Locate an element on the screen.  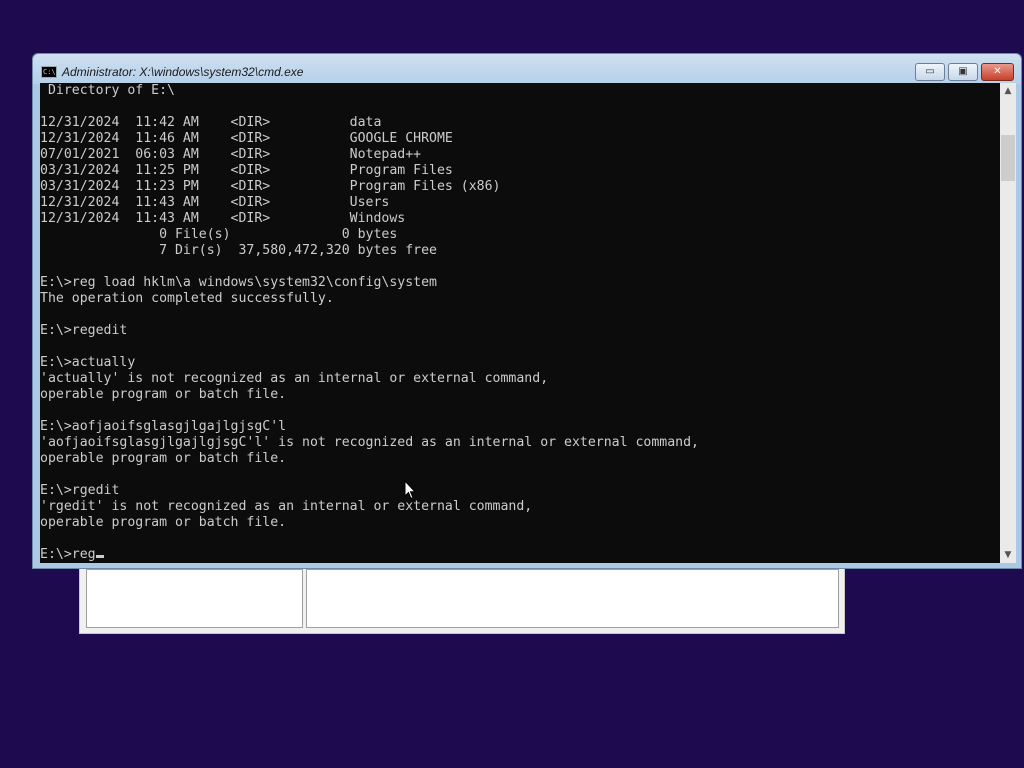
scroll-up-arrow-icon: ▲ is located at coordinates (1008, 91).